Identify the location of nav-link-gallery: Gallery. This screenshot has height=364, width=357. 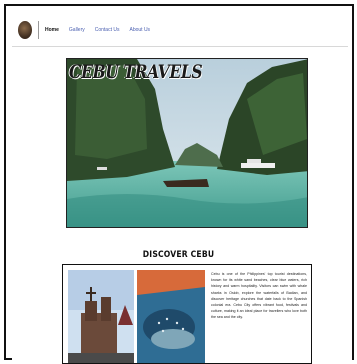
(77, 30).